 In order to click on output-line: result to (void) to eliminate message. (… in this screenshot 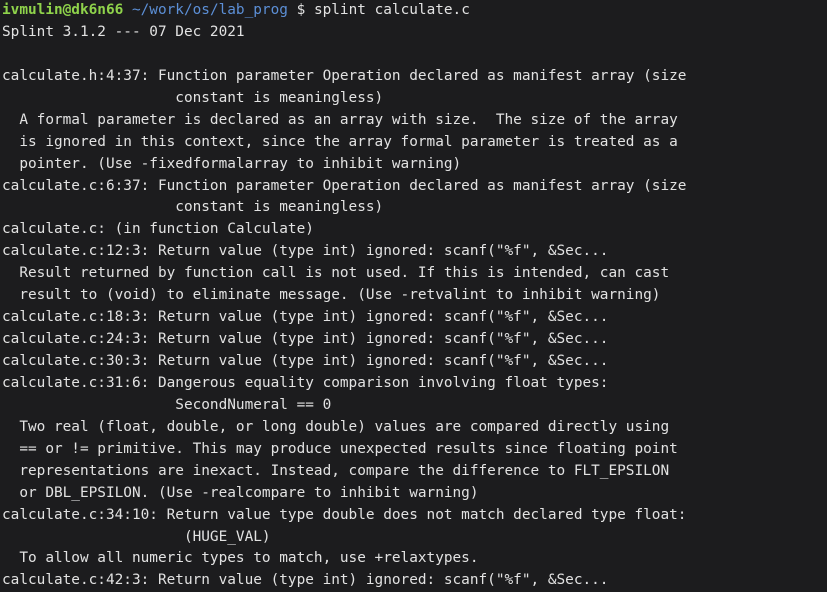, I will do `click(331, 295)`.